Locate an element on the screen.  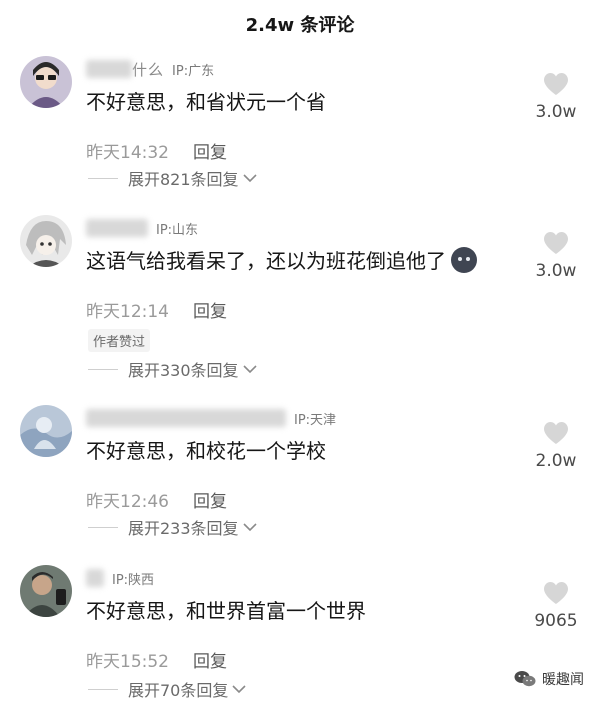
watermark-label: 暖趣闻 is located at coordinates (563, 680).